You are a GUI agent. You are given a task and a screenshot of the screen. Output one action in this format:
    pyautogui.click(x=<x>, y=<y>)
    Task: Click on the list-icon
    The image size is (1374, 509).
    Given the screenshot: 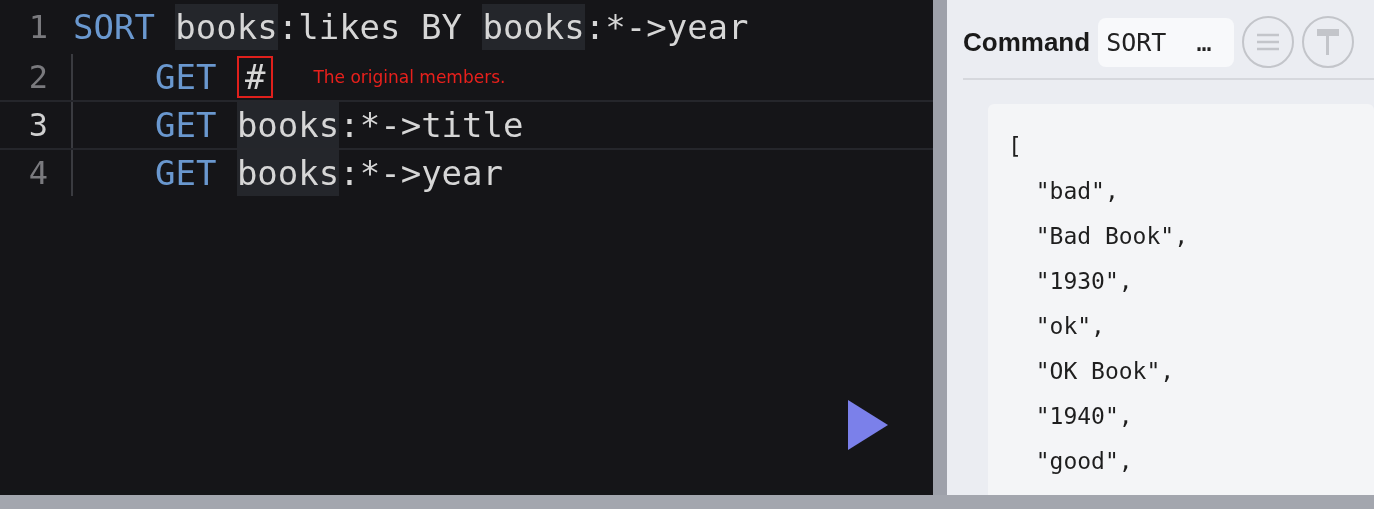 What is the action you would take?
    pyautogui.click(x=1268, y=42)
    